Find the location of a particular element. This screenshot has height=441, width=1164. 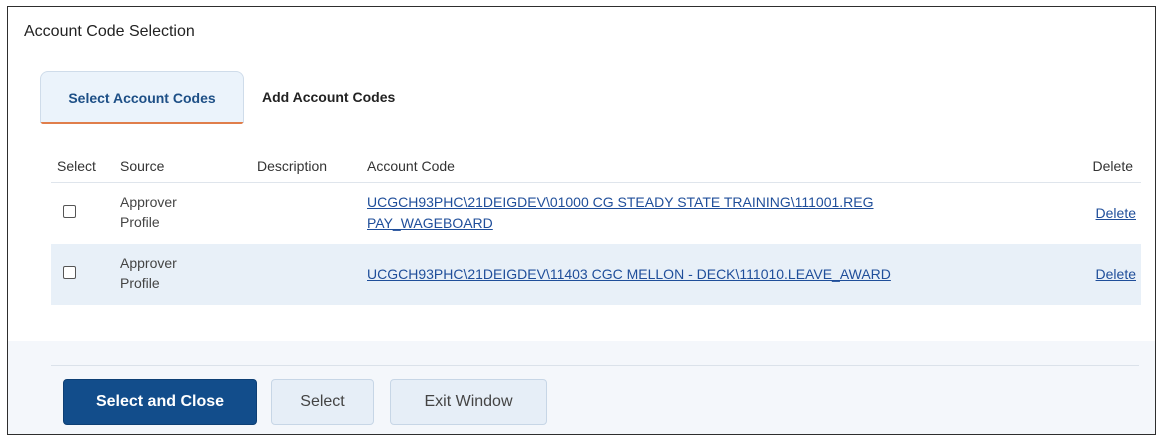

account-code-link-line2: PAY_WAGEBOARD is located at coordinates (430, 223).